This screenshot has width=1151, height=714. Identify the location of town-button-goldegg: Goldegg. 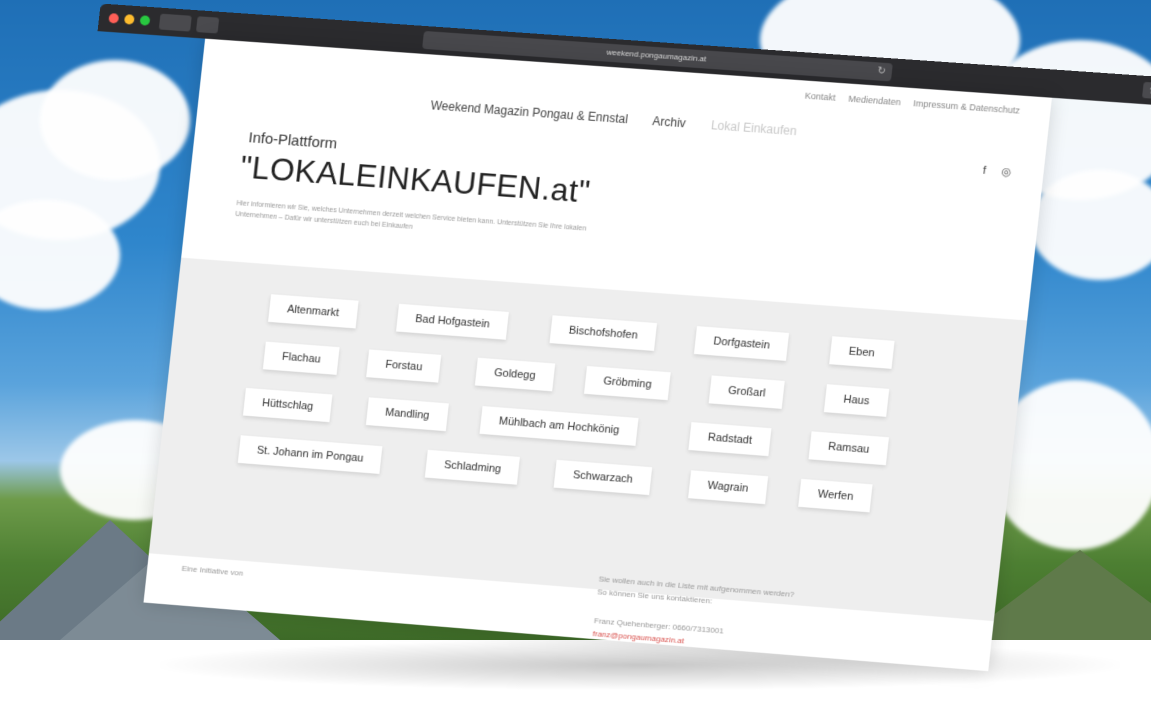
(514, 374).